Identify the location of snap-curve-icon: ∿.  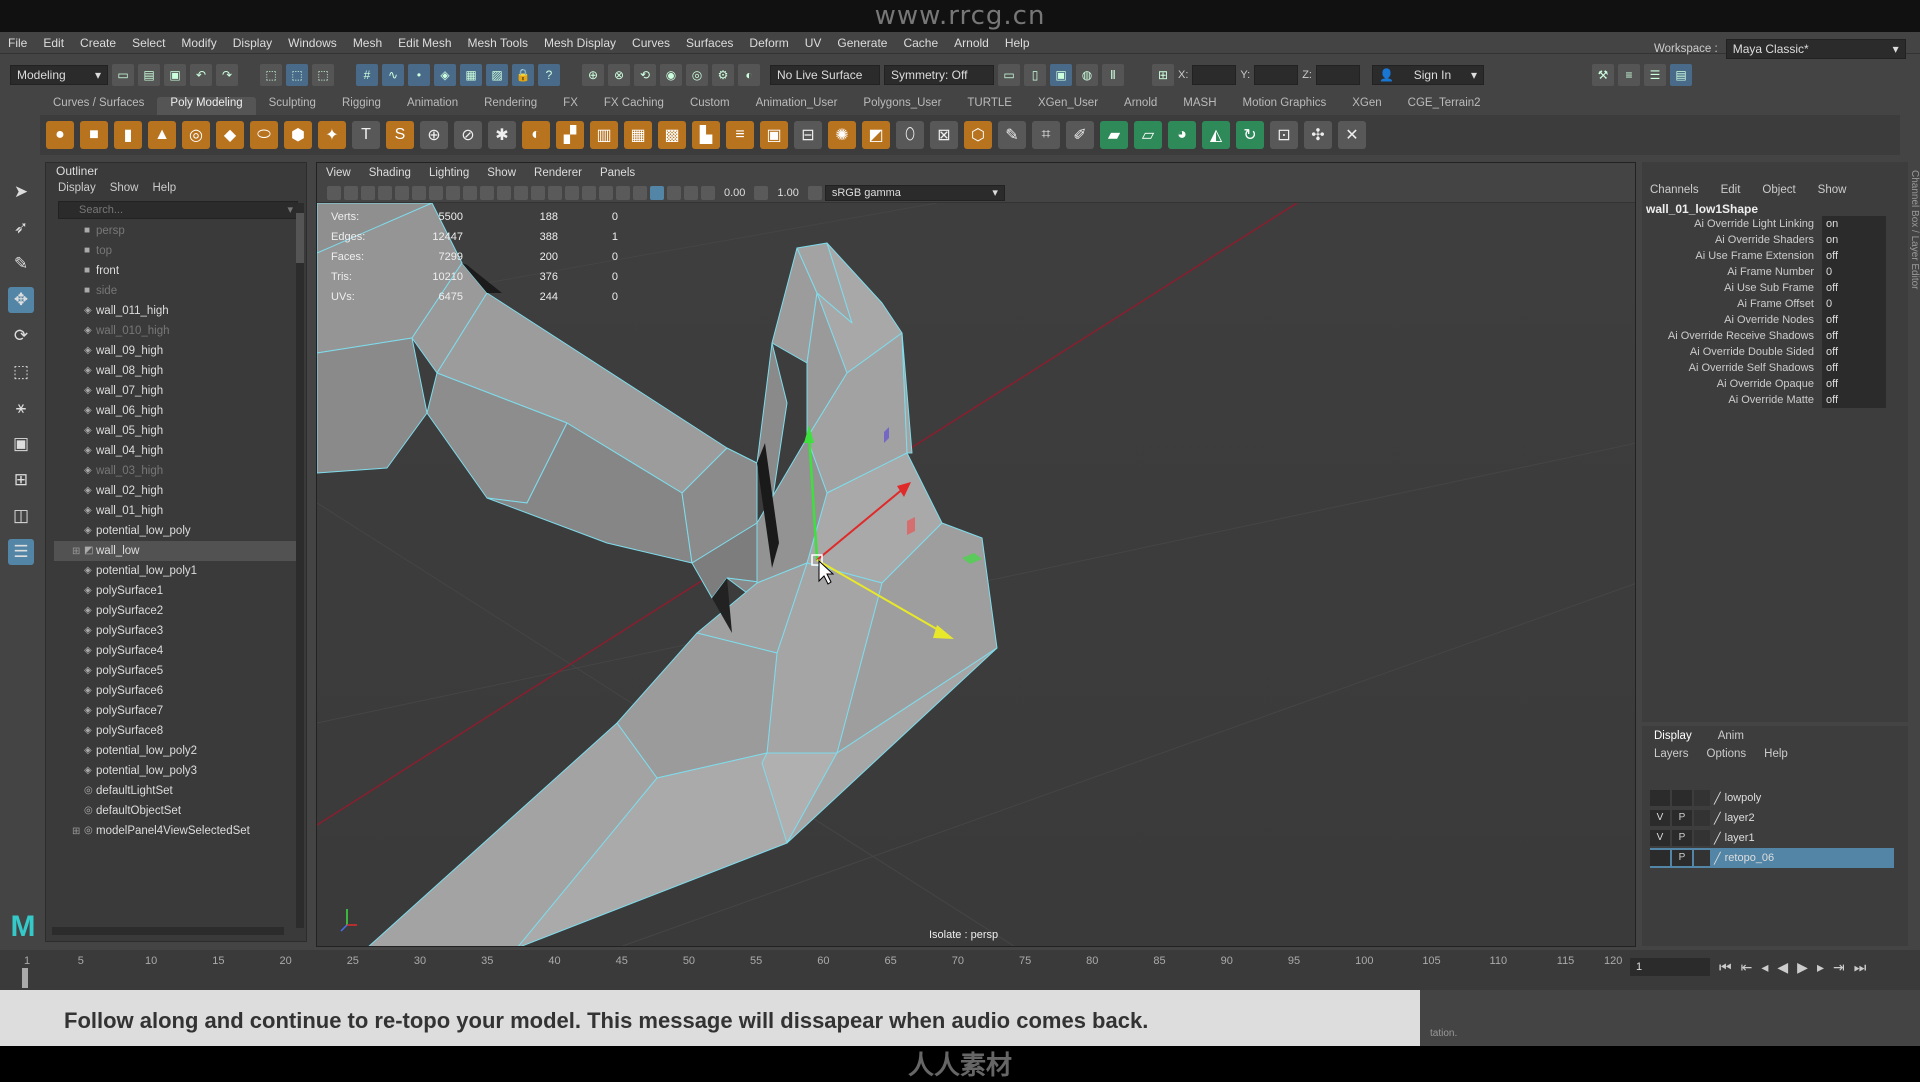
(393, 75).